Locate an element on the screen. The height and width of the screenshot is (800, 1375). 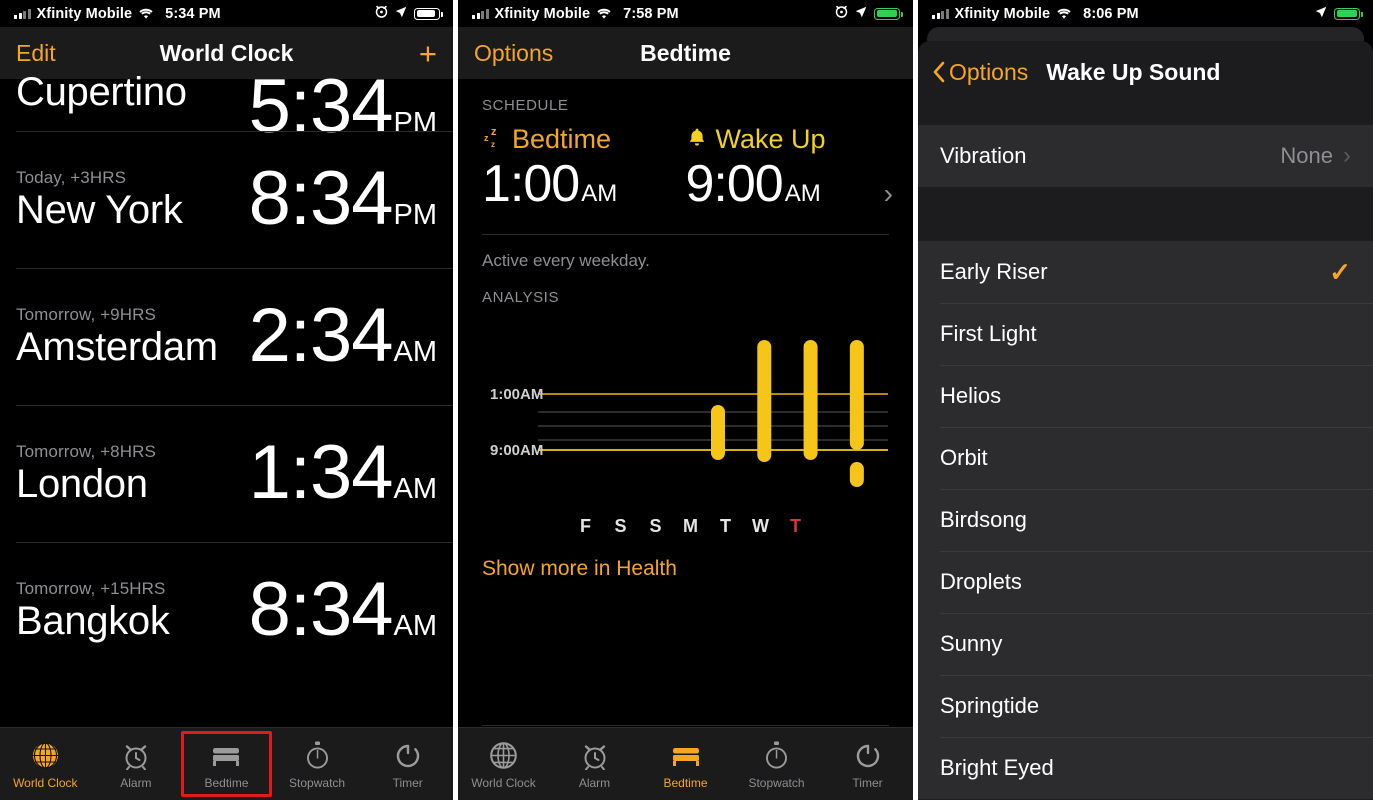
sound-option-row: Birdsong is located at coordinates (1145, 520).